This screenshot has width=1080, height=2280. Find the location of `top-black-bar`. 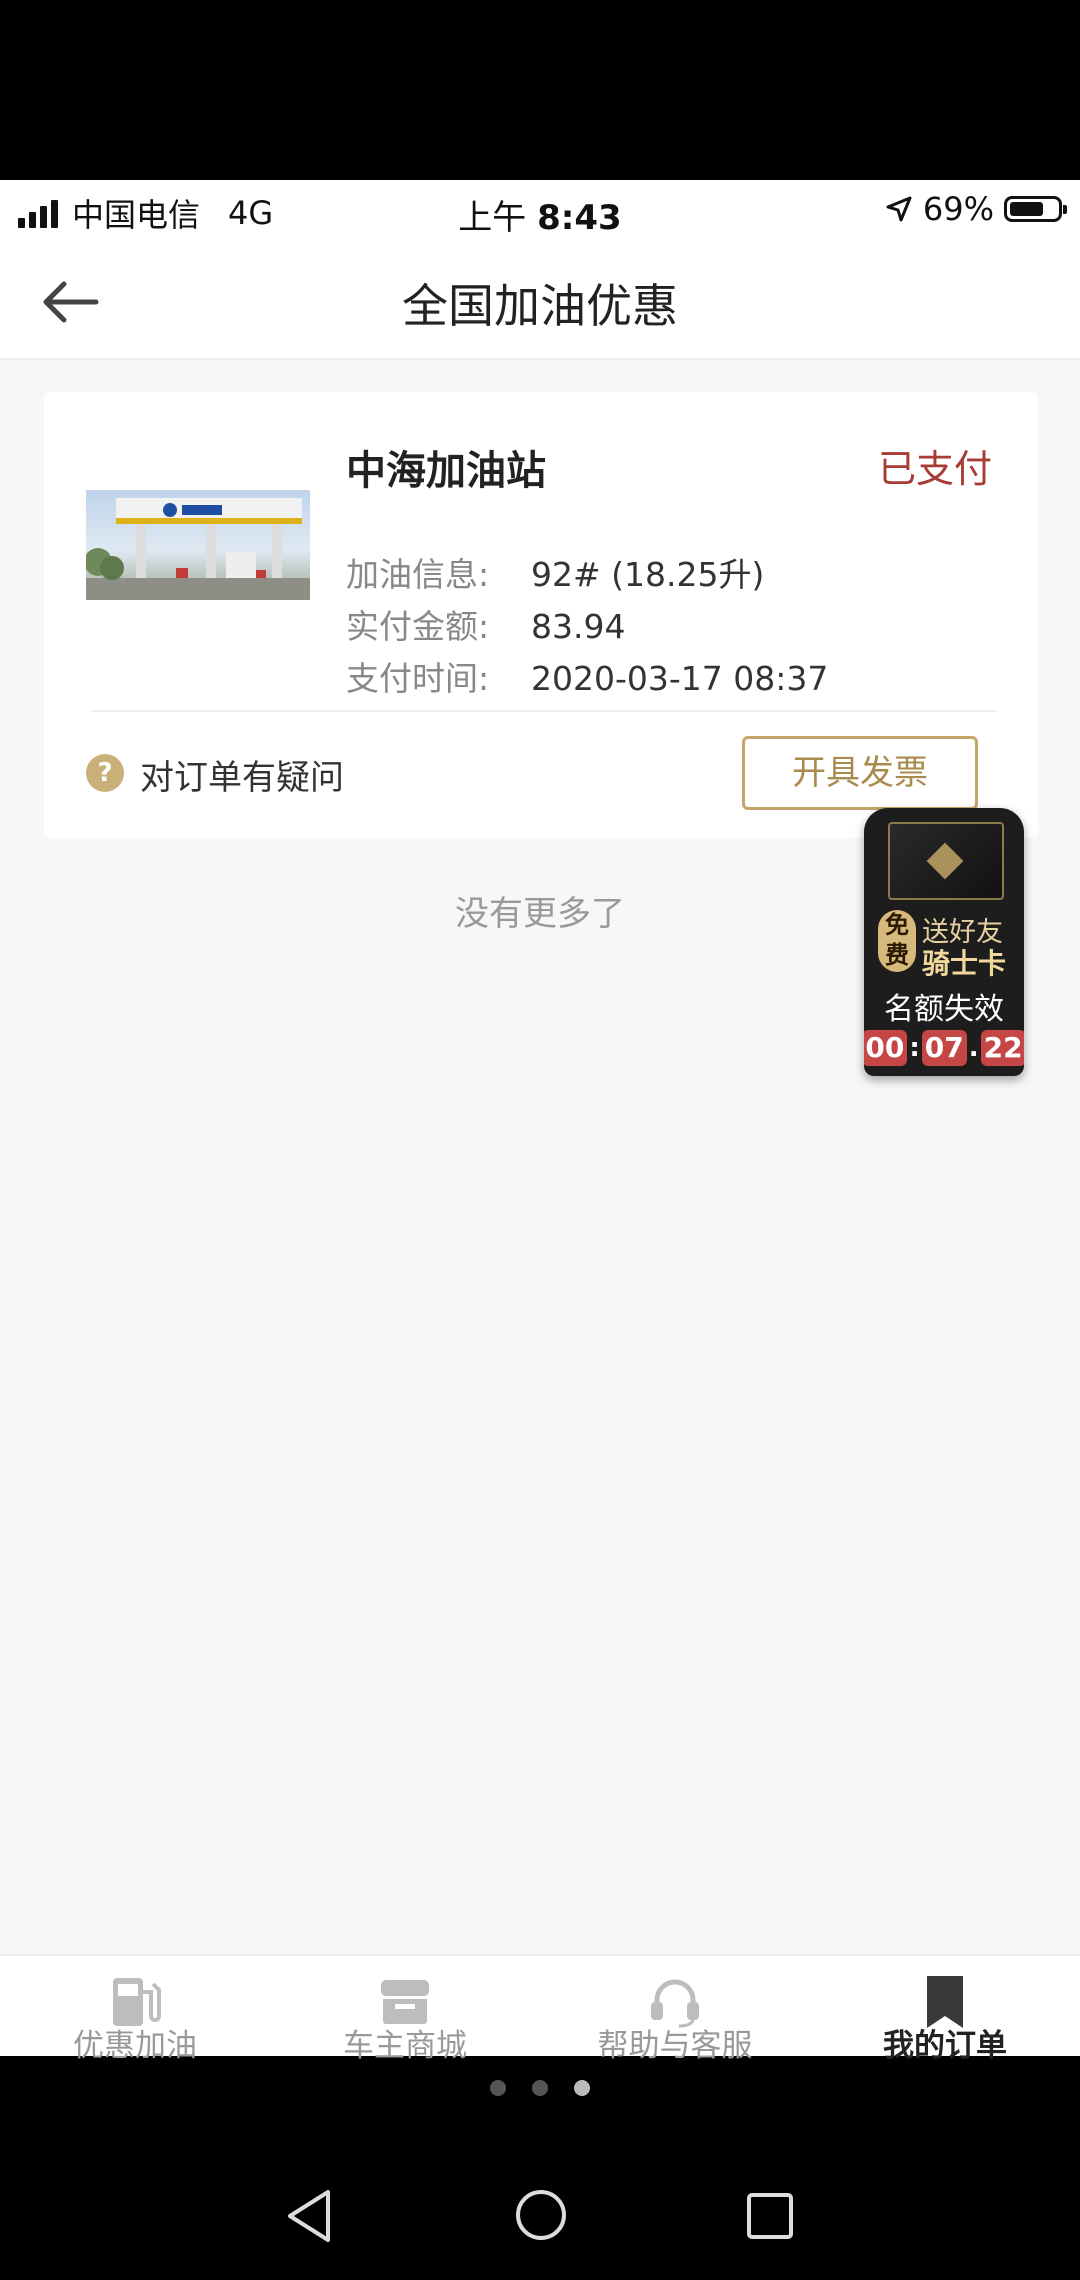

top-black-bar is located at coordinates (540, 90).